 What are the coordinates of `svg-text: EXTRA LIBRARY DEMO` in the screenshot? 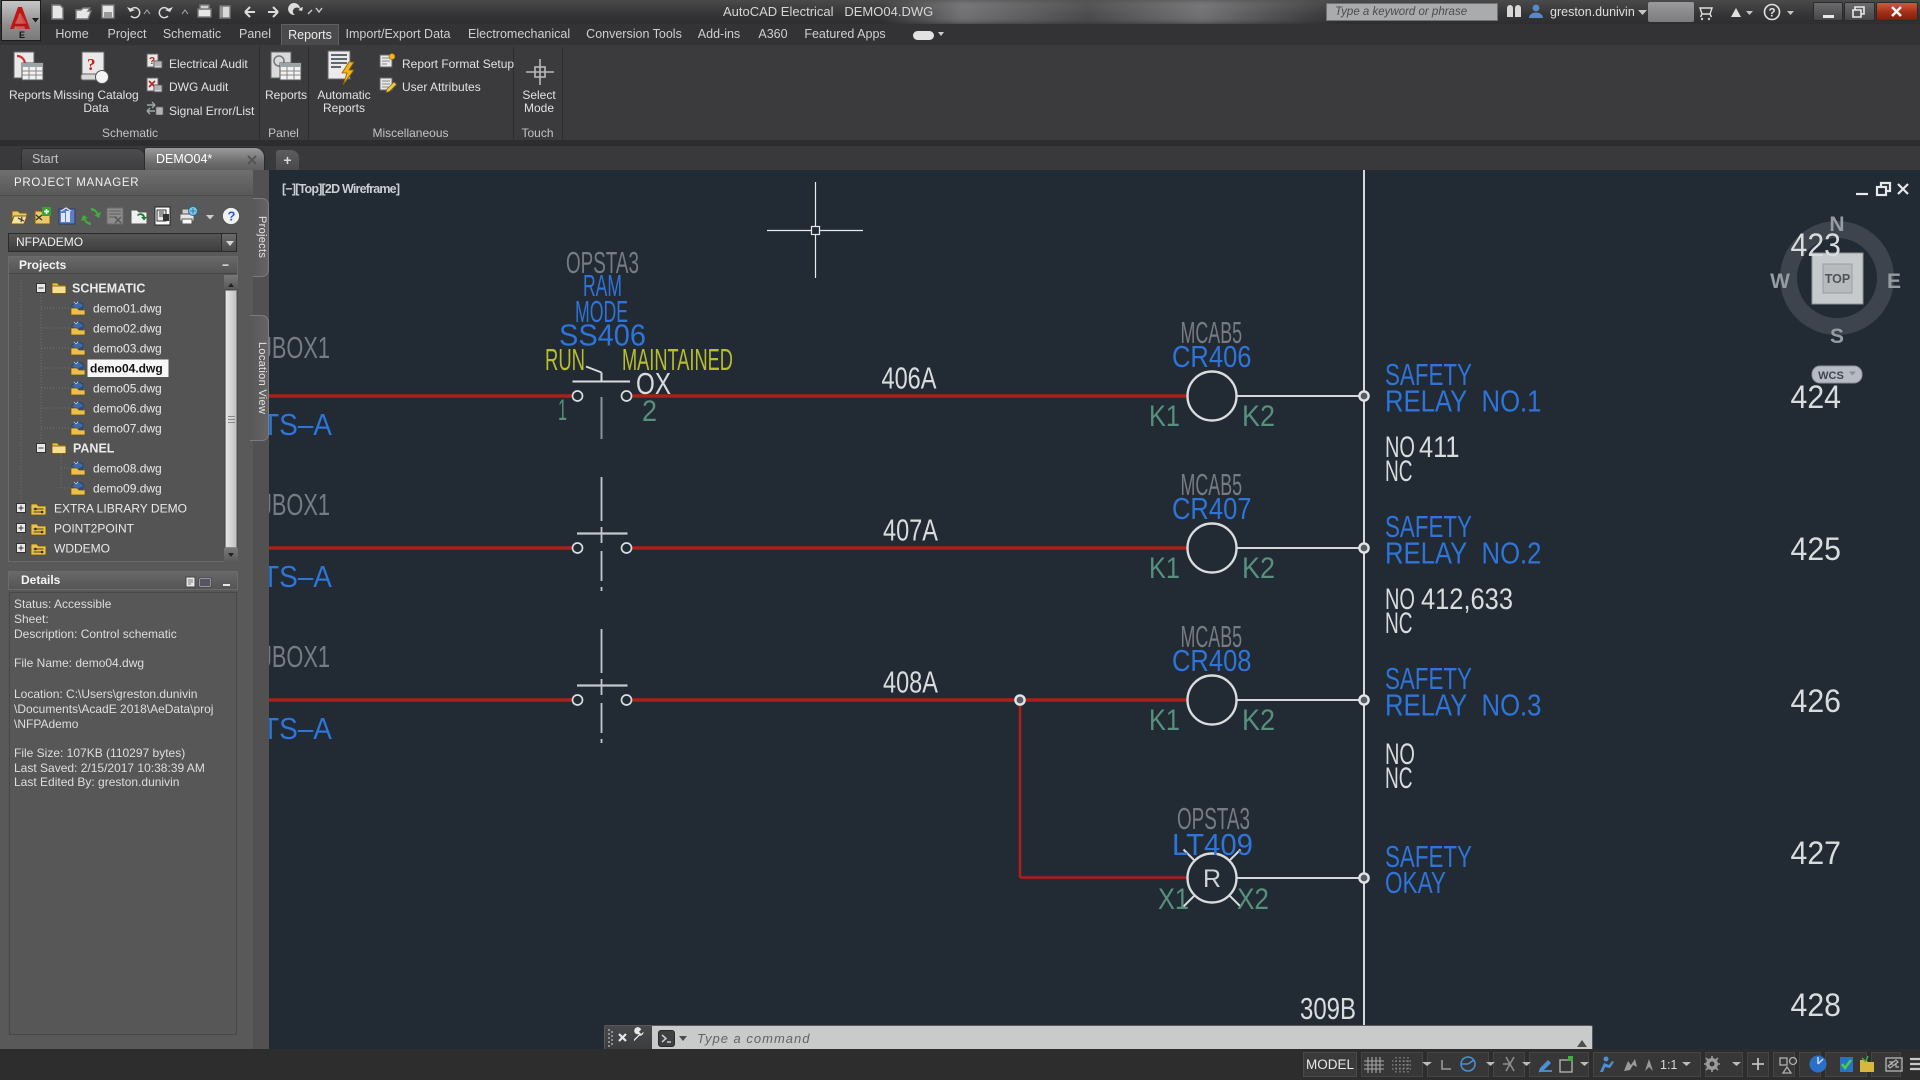 It's located at (120, 509).